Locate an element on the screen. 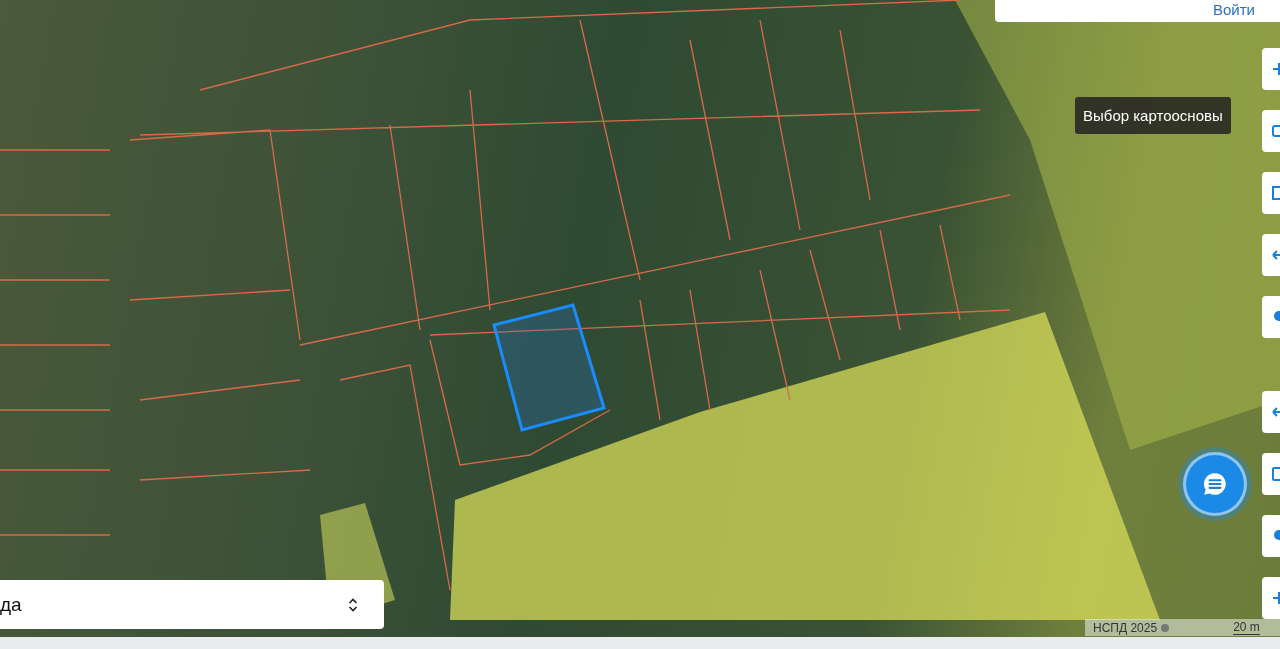  chat-button is located at coordinates (1215, 484).